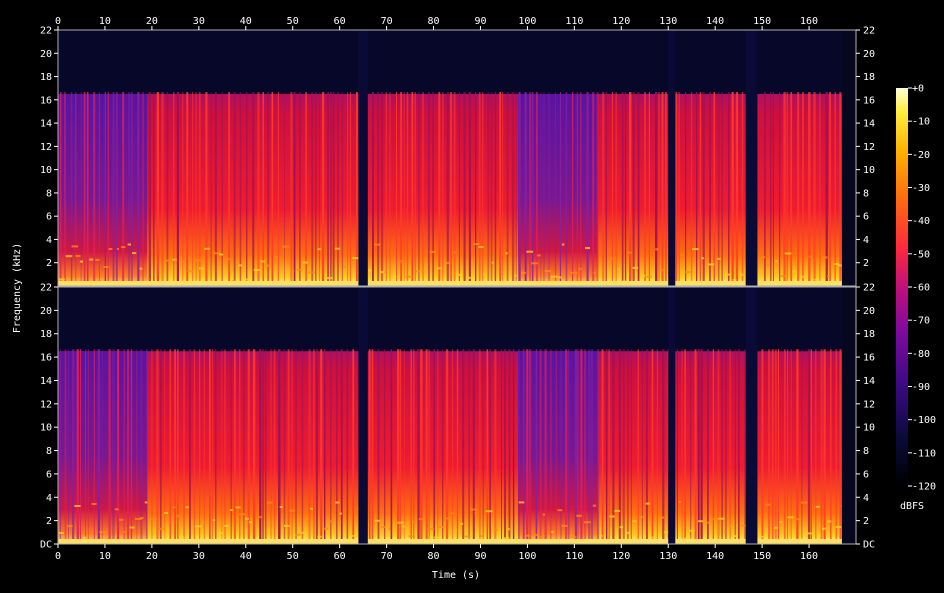  What do you see at coordinates (809, 556) in the screenshot?
I see `x-tick-label: 160` at bounding box center [809, 556].